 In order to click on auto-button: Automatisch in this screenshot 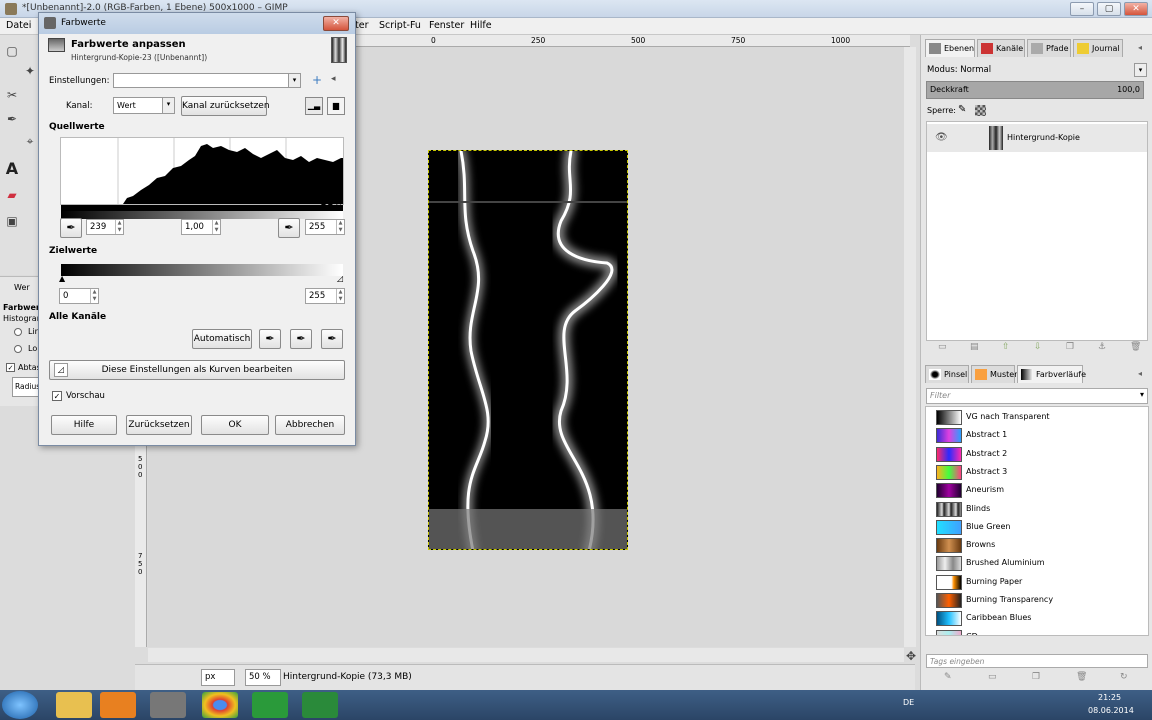, I will do `click(222, 339)`.